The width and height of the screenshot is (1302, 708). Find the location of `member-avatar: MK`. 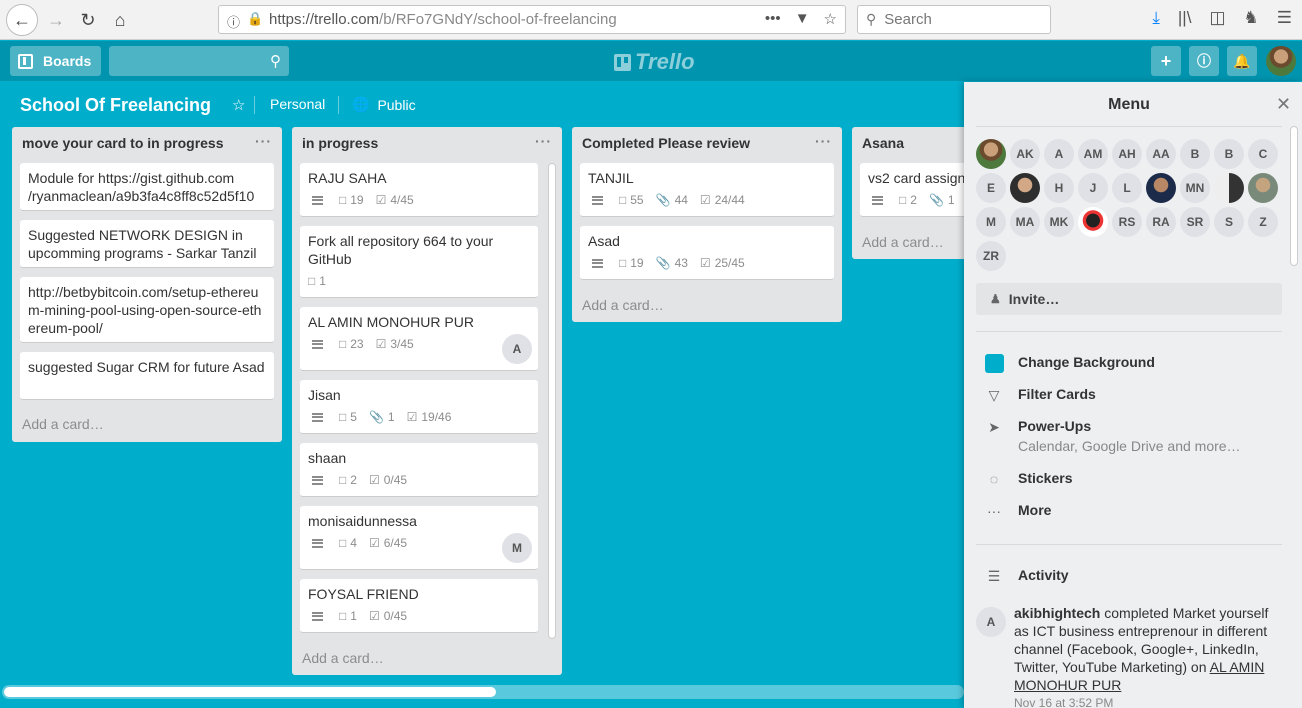

member-avatar: MK is located at coordinates (1059, 222).